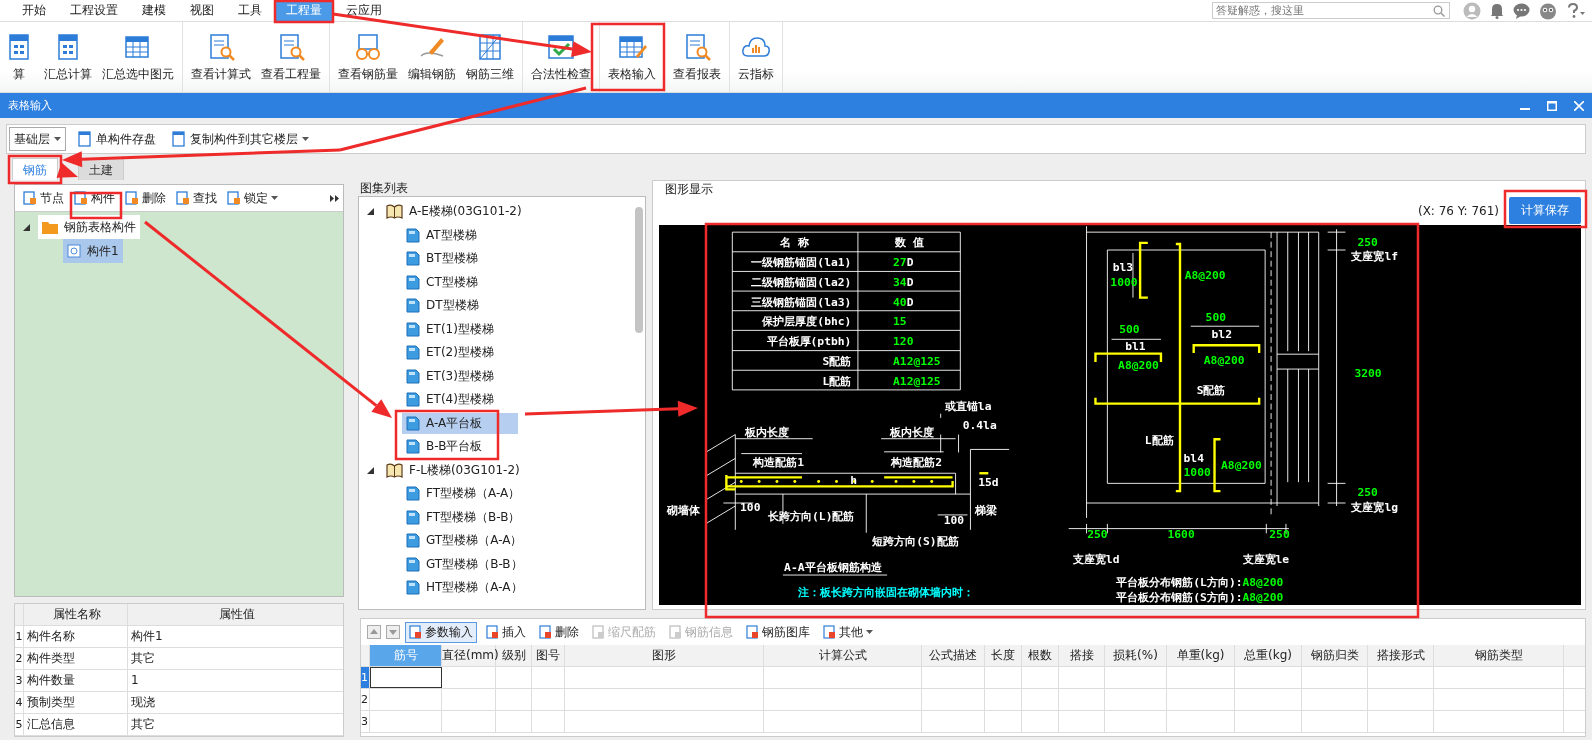 The height and width of the screenshot is (740, 1592). I want to click on menu-tab: 工具, so click(250, 10).